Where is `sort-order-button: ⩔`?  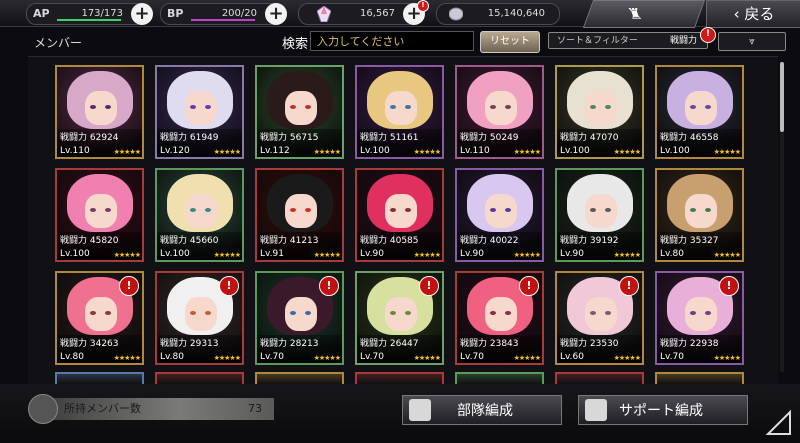 sort-order-button: ⩔ is located at coordinates (752, 41).